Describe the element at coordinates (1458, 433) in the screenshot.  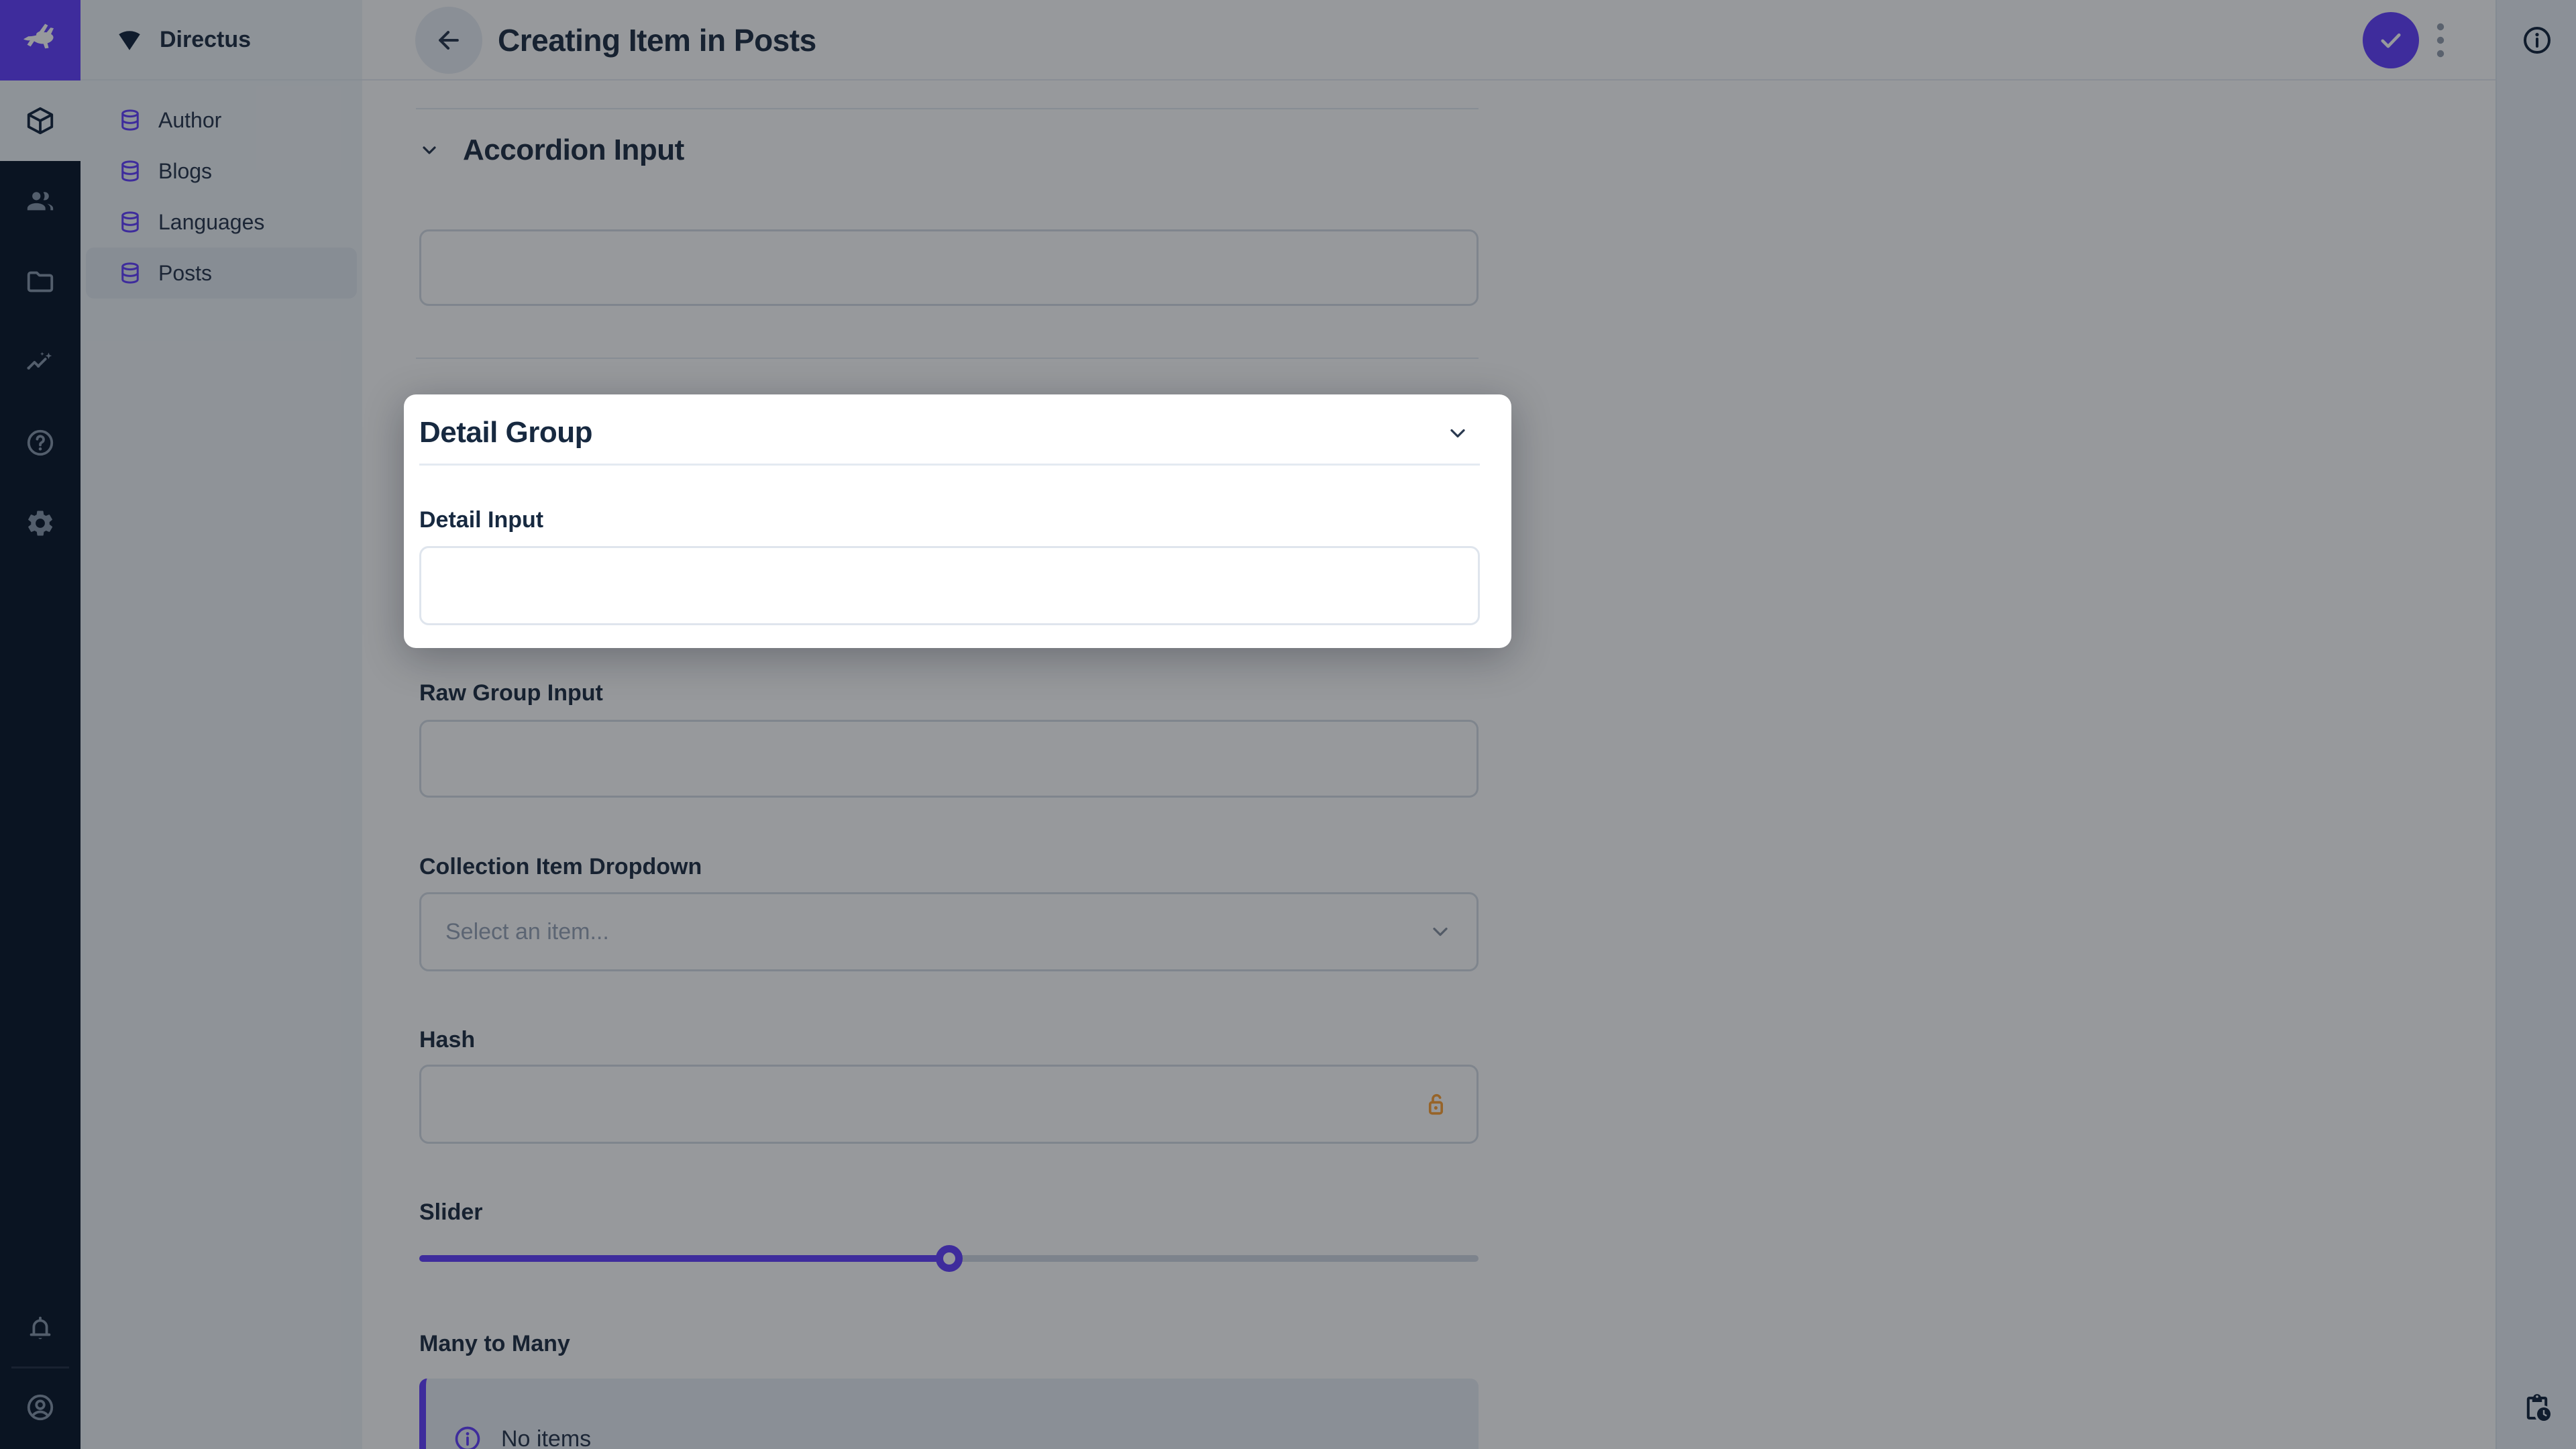
I see `chevron-down-icon` at that location.